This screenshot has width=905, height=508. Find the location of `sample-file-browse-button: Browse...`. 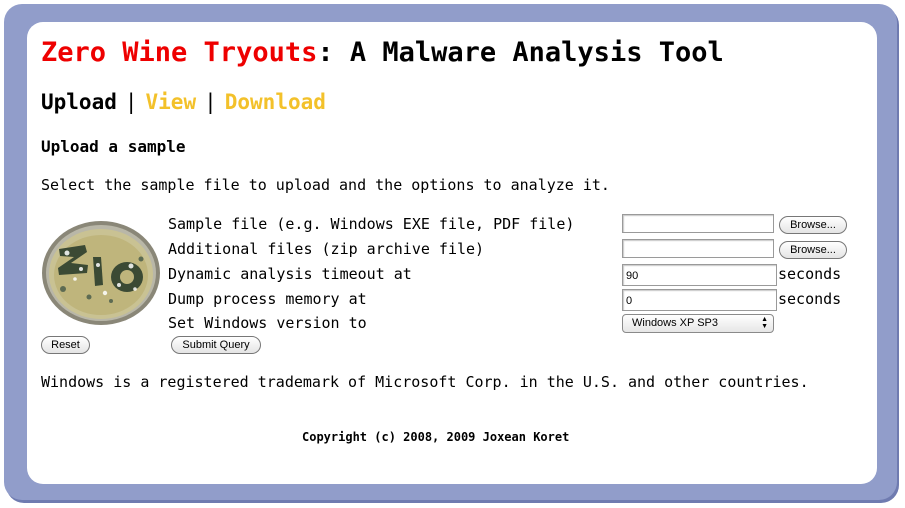

sample-file-browse-button: Browse... is located at coordinates (813, 225).